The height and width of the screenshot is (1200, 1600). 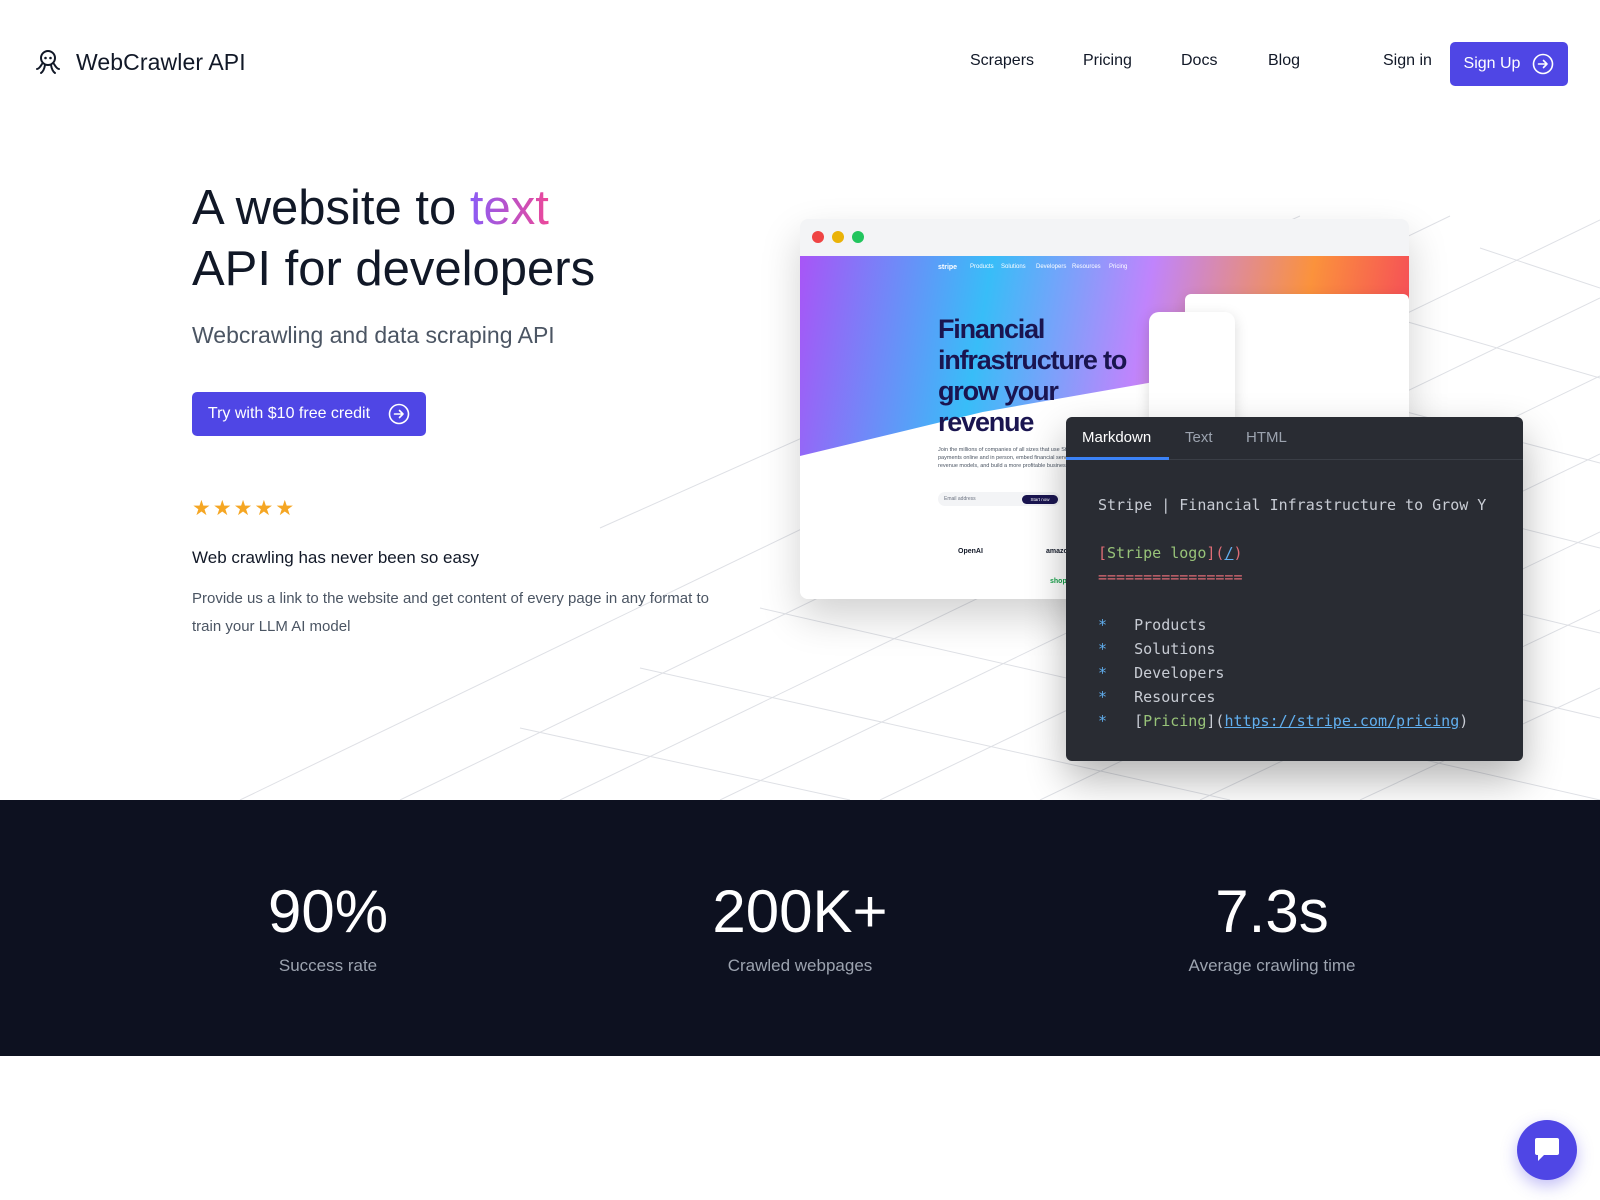 I want to click on chat-widget-button, so click(x=1547, y=1150).